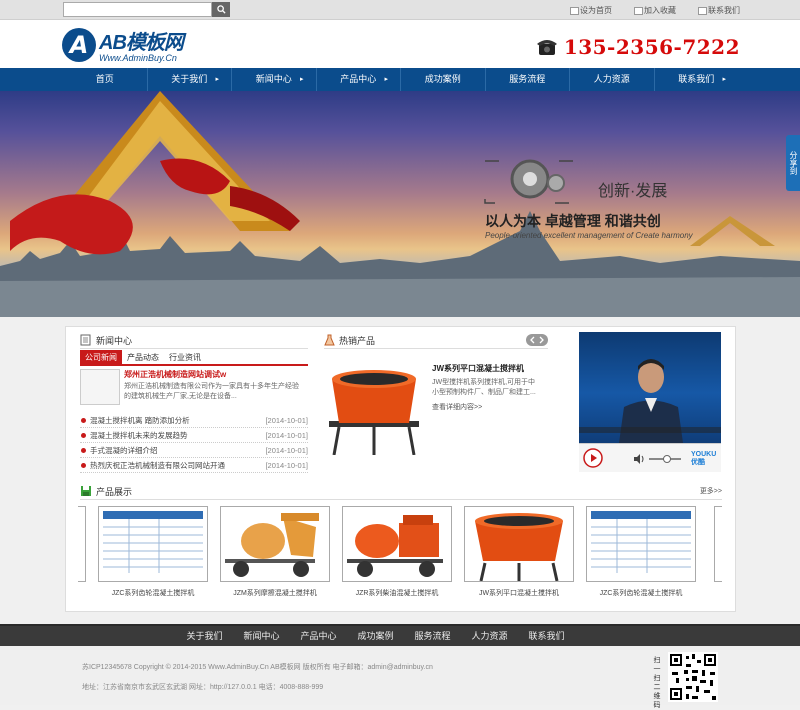 This screenshot has width=800, height=710. Describe the element at coordinates (135, 420) in the screenshot. I see `news-item-title: 混凝土搅拌机离 踏防添加分析` at that location.